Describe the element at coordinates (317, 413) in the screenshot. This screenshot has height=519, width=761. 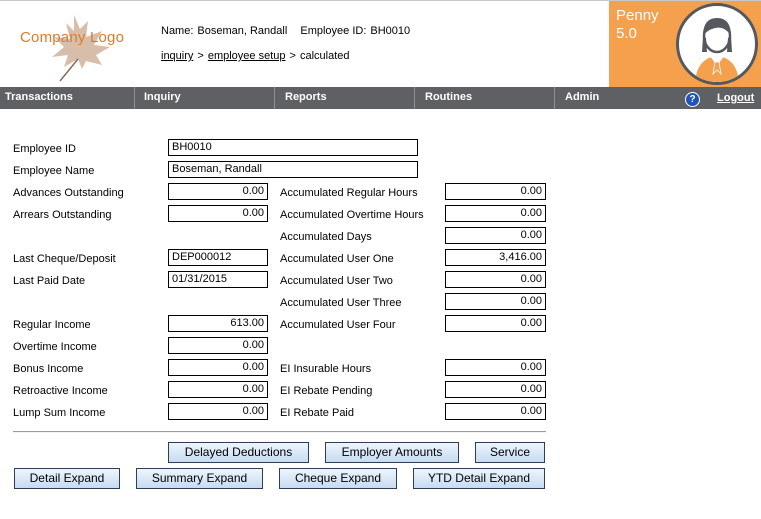
I see `ei-rebate-paid-label: EI Rebate Paid` at that location.